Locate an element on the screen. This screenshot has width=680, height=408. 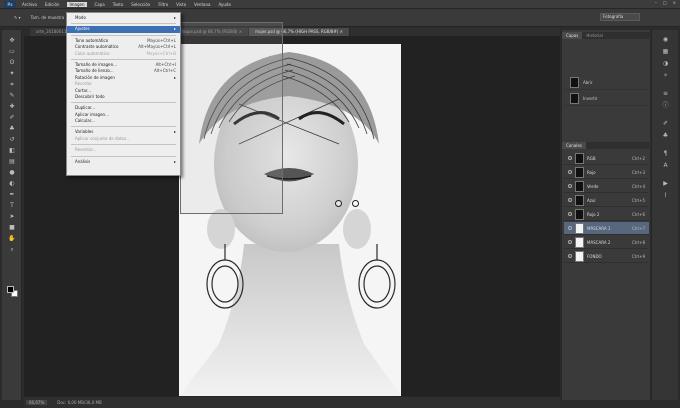
paragraph-panel-icon: ¶ is located at coordinates (665, 154).